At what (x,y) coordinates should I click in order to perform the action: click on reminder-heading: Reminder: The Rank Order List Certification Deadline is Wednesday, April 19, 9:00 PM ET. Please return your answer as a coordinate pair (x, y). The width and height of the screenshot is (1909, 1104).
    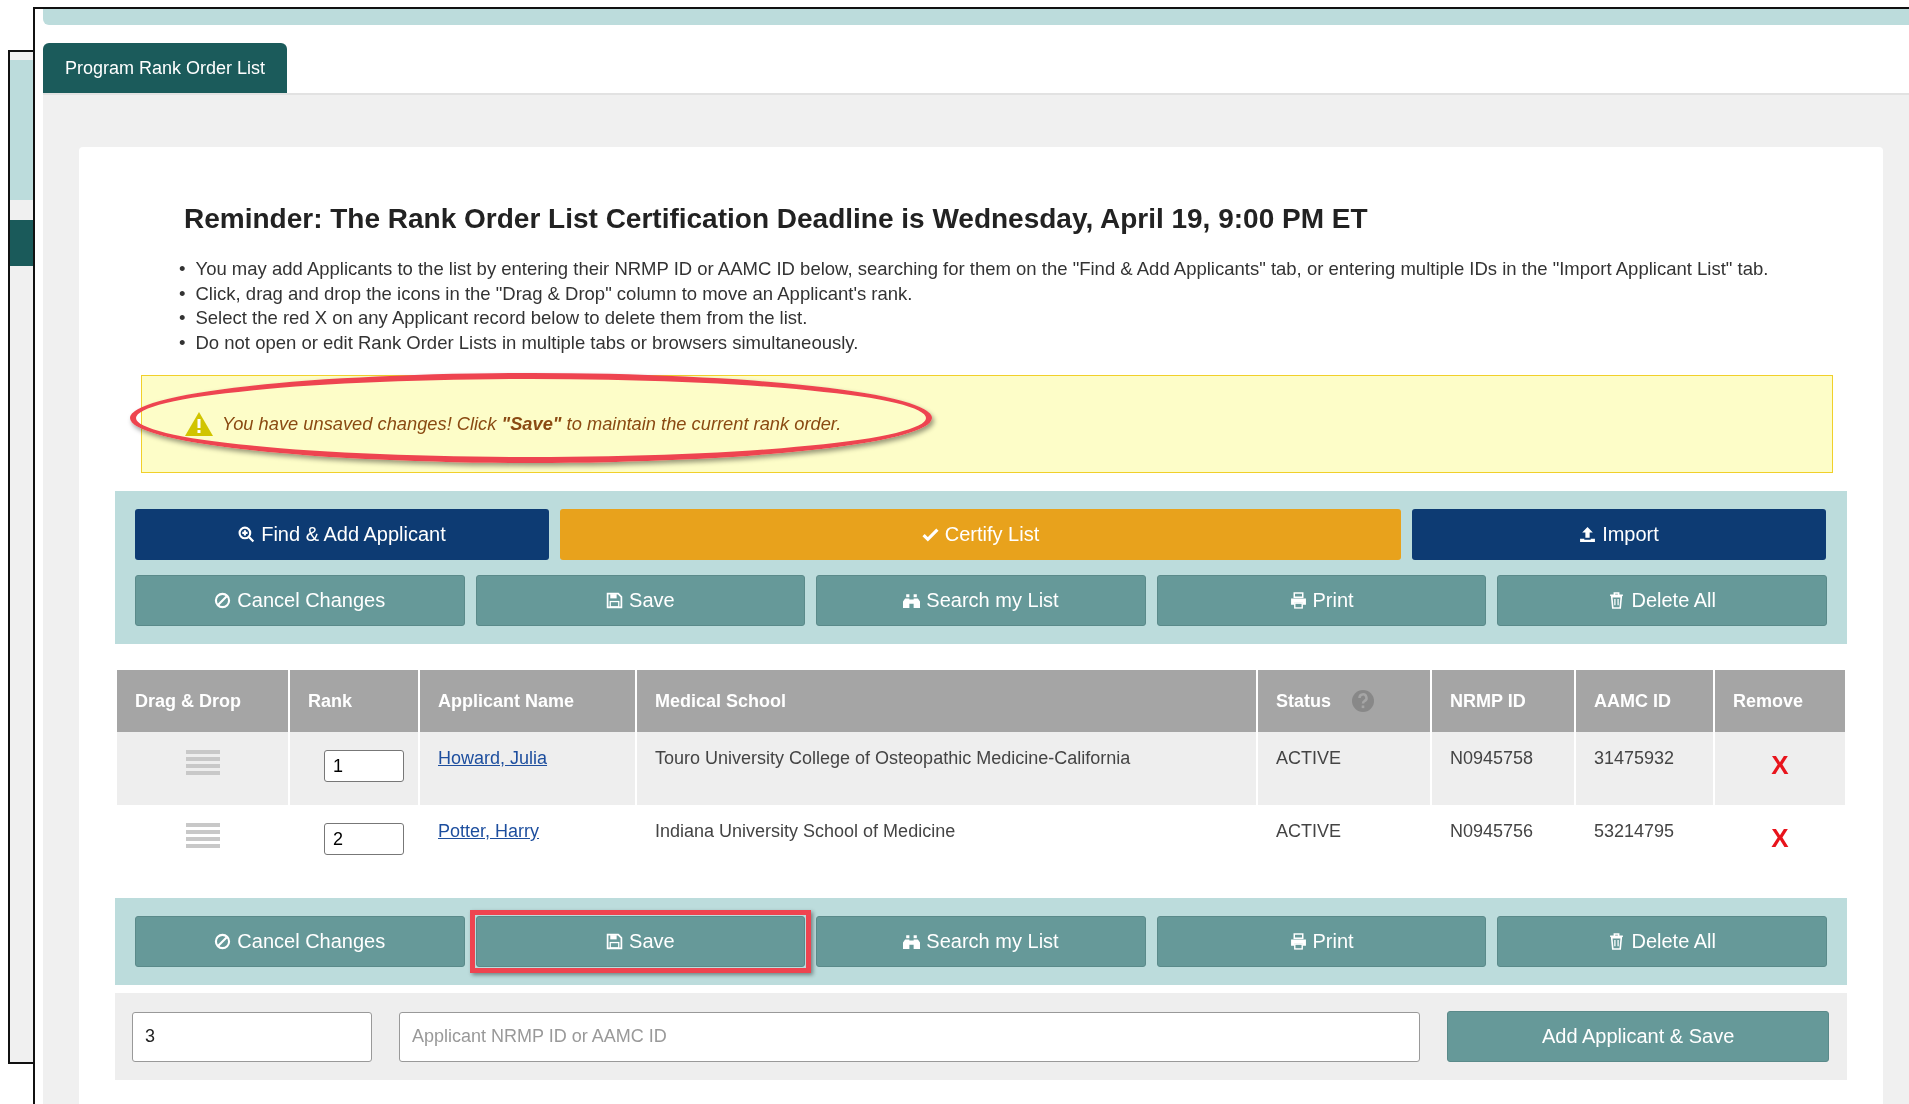
    Looking at the image, I should click on (776, 219).